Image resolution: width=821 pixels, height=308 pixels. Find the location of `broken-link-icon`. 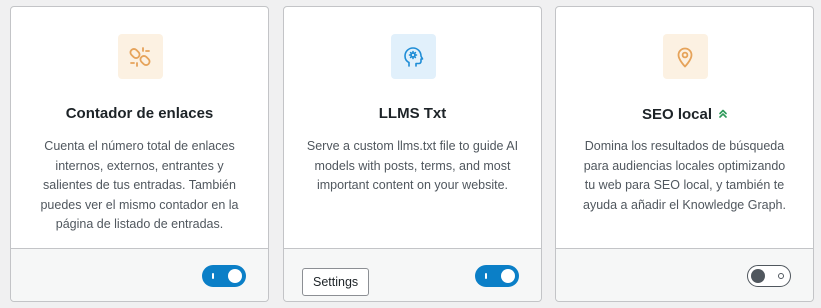

broken-link-icon is located at coordinates (140, 56).